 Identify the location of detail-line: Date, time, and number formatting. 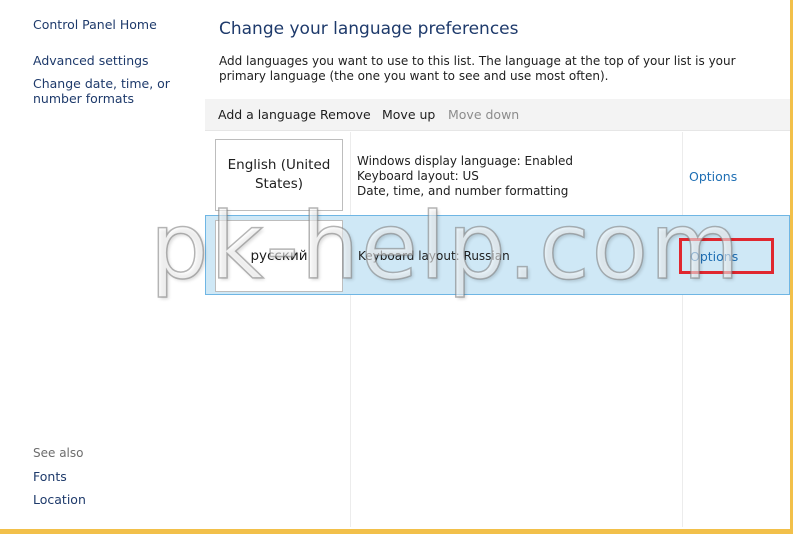
(463, 191).